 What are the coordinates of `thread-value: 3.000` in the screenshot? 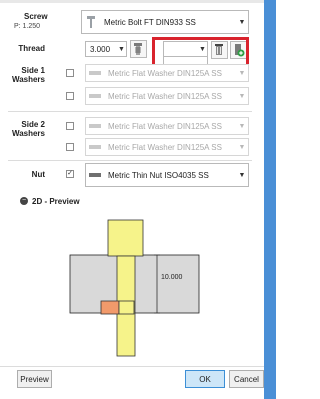 It's located at (100, 49).